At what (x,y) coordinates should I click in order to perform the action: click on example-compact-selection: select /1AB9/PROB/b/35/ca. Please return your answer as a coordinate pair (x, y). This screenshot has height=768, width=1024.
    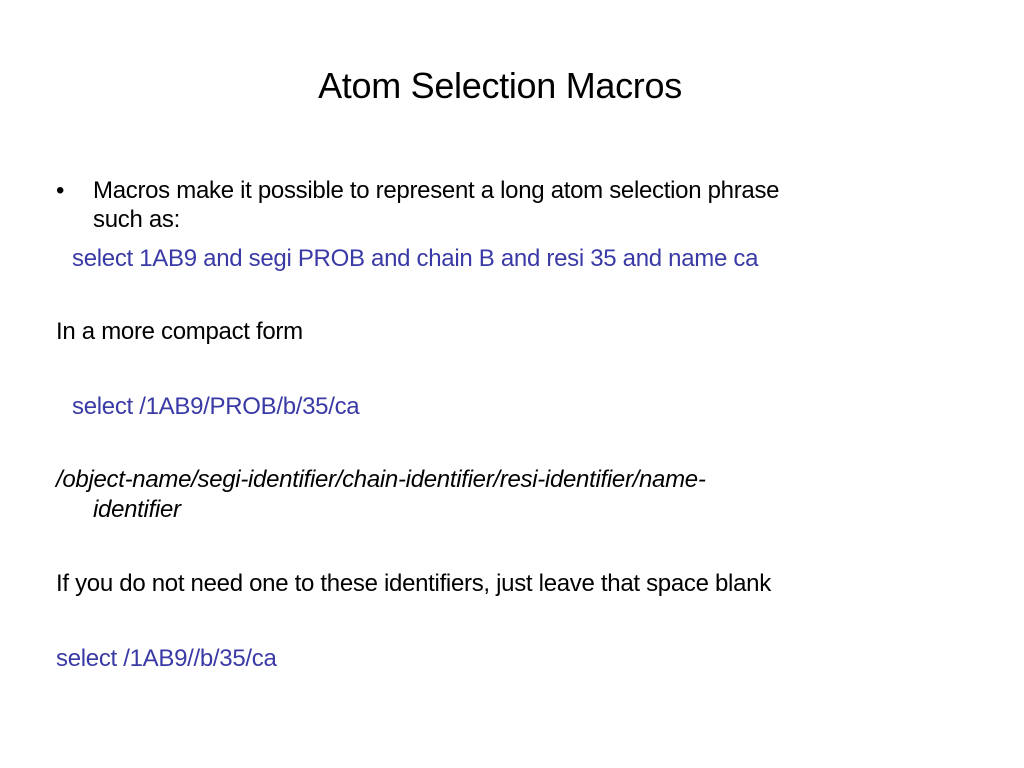
    Looking at the image, I should click on (216, 406).